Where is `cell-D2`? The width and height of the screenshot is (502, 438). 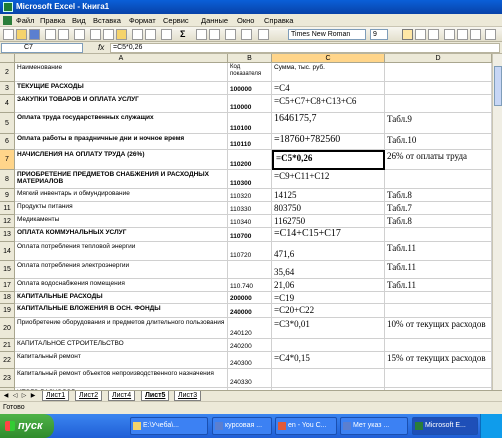 cell-D2 is located at coordinates (438, 72).